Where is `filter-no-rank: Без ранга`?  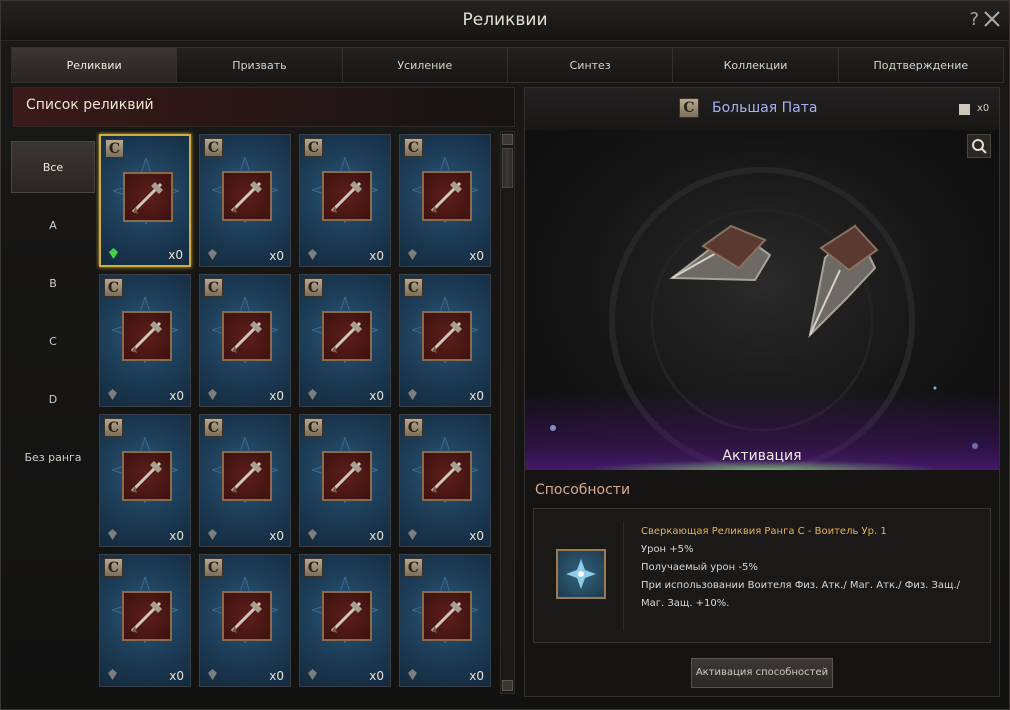 filter-no-rank: Без ранга is located at coordinates (53, 460).